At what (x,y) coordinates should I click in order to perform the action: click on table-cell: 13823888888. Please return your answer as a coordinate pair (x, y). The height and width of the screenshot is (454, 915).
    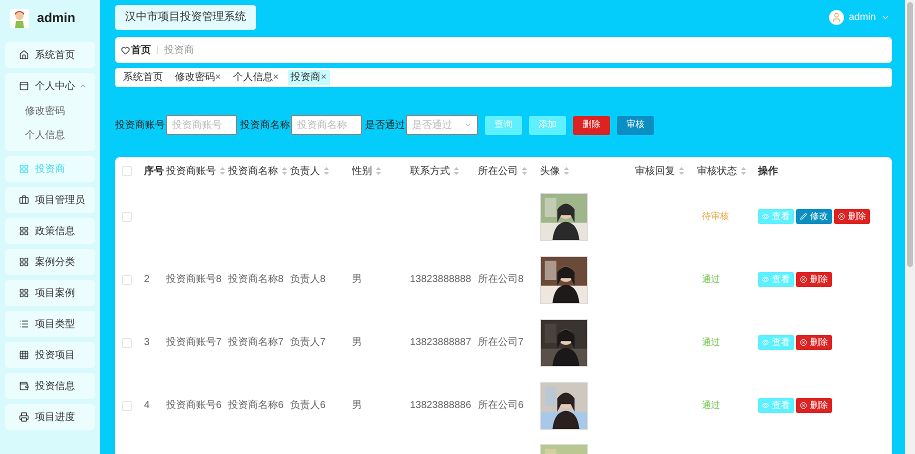
    Looking at the image, I should click on (441, 279).